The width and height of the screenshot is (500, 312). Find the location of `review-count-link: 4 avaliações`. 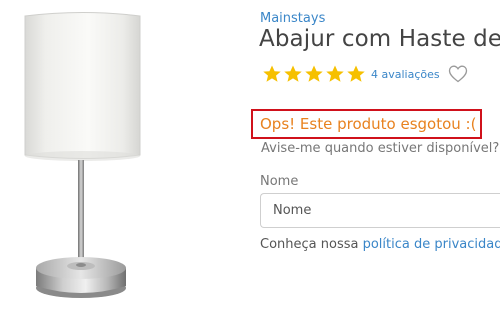

review-count-link: 4 avaliações is located at coordinates (405, 74).